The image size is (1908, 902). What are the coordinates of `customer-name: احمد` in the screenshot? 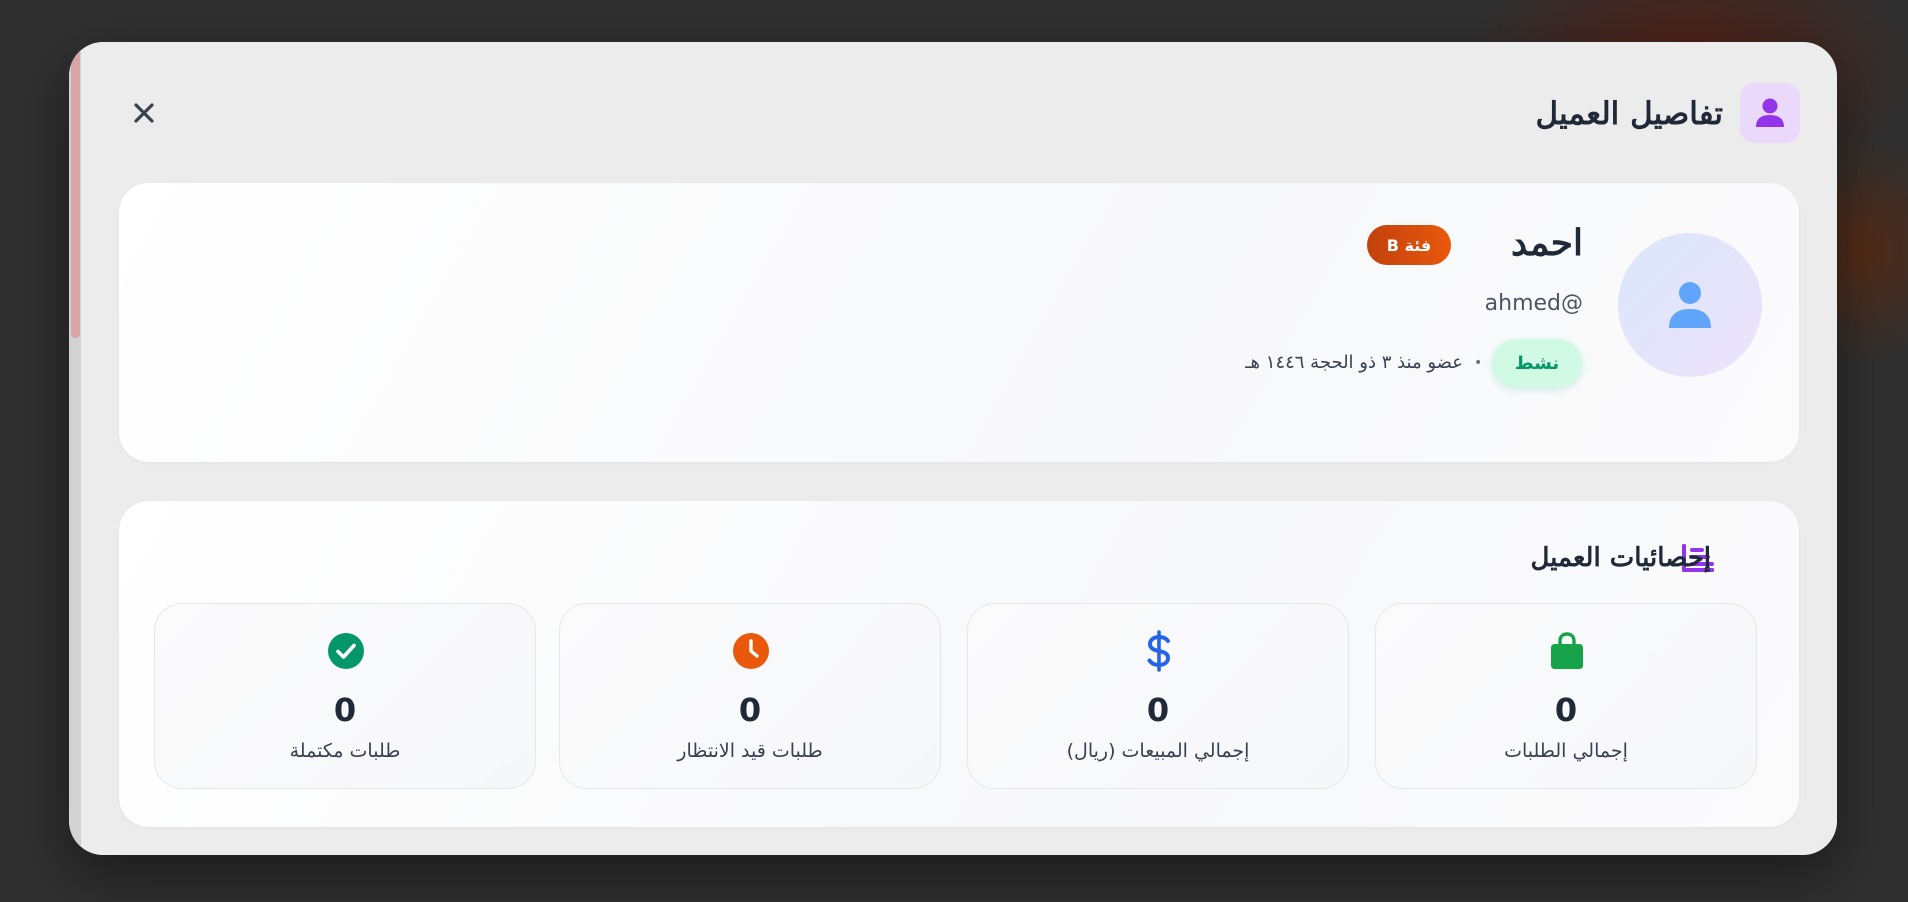 It's located at (1547, 243).